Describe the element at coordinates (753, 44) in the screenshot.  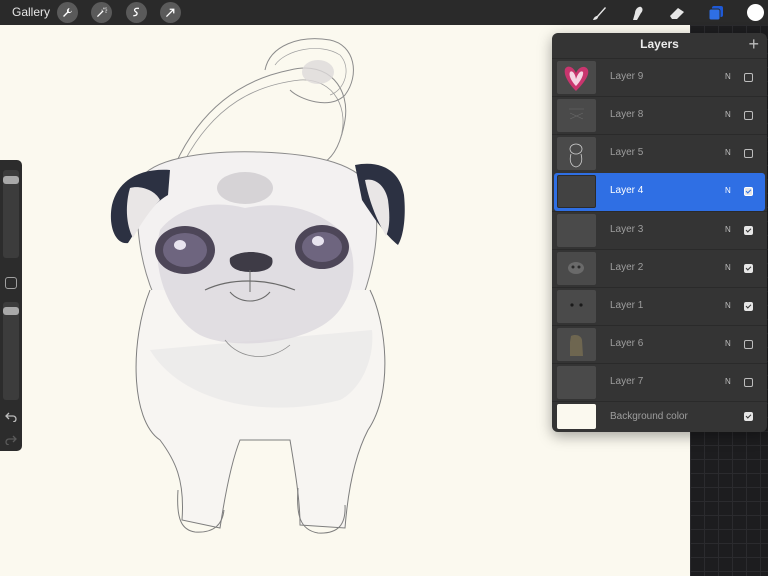
I see `add-layer-button: +` at that location.